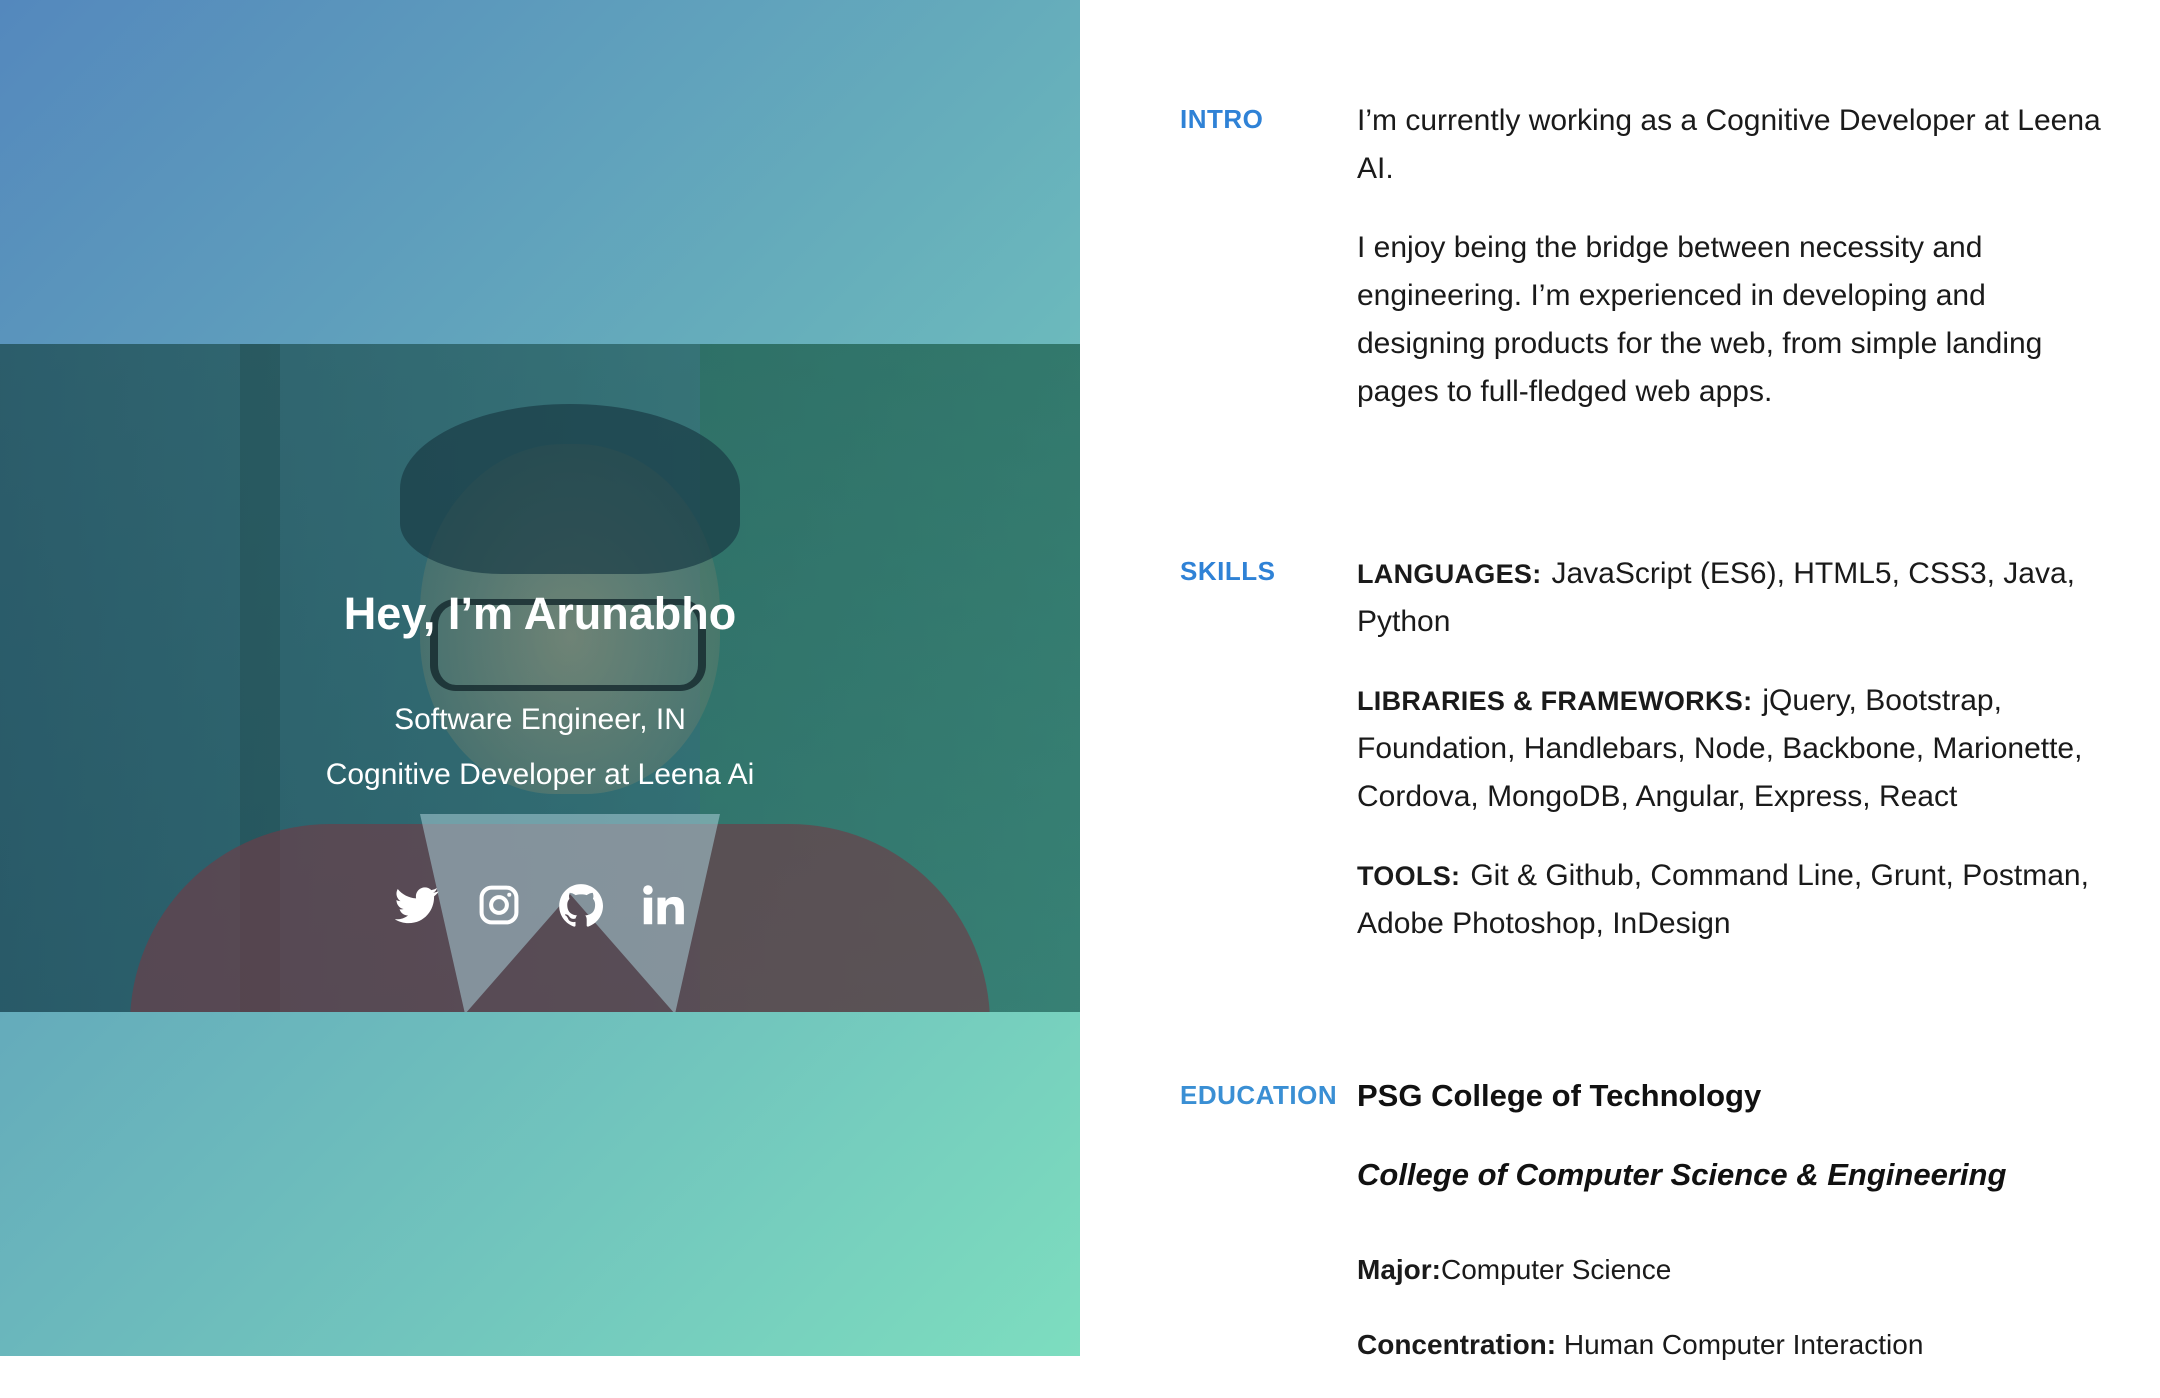  Describe the element at coordinates (540, 719) in the screenshot. I see `hero-subtitle-role: Software Engineer, IN` at that location.